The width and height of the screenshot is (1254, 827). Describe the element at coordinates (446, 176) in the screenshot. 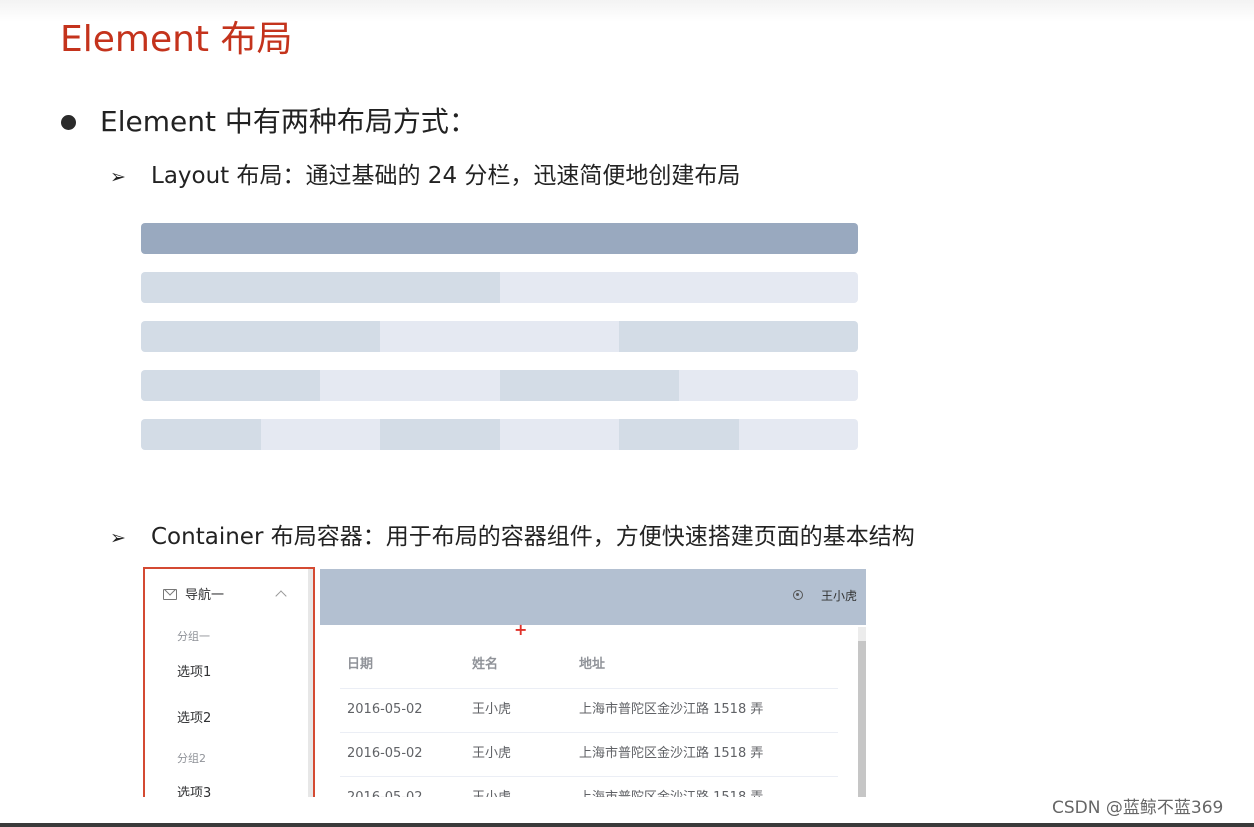

I see `layout-item-text: Layout 布局：通过基础的 24 分栏，迅速简便地创建布局` at that location.